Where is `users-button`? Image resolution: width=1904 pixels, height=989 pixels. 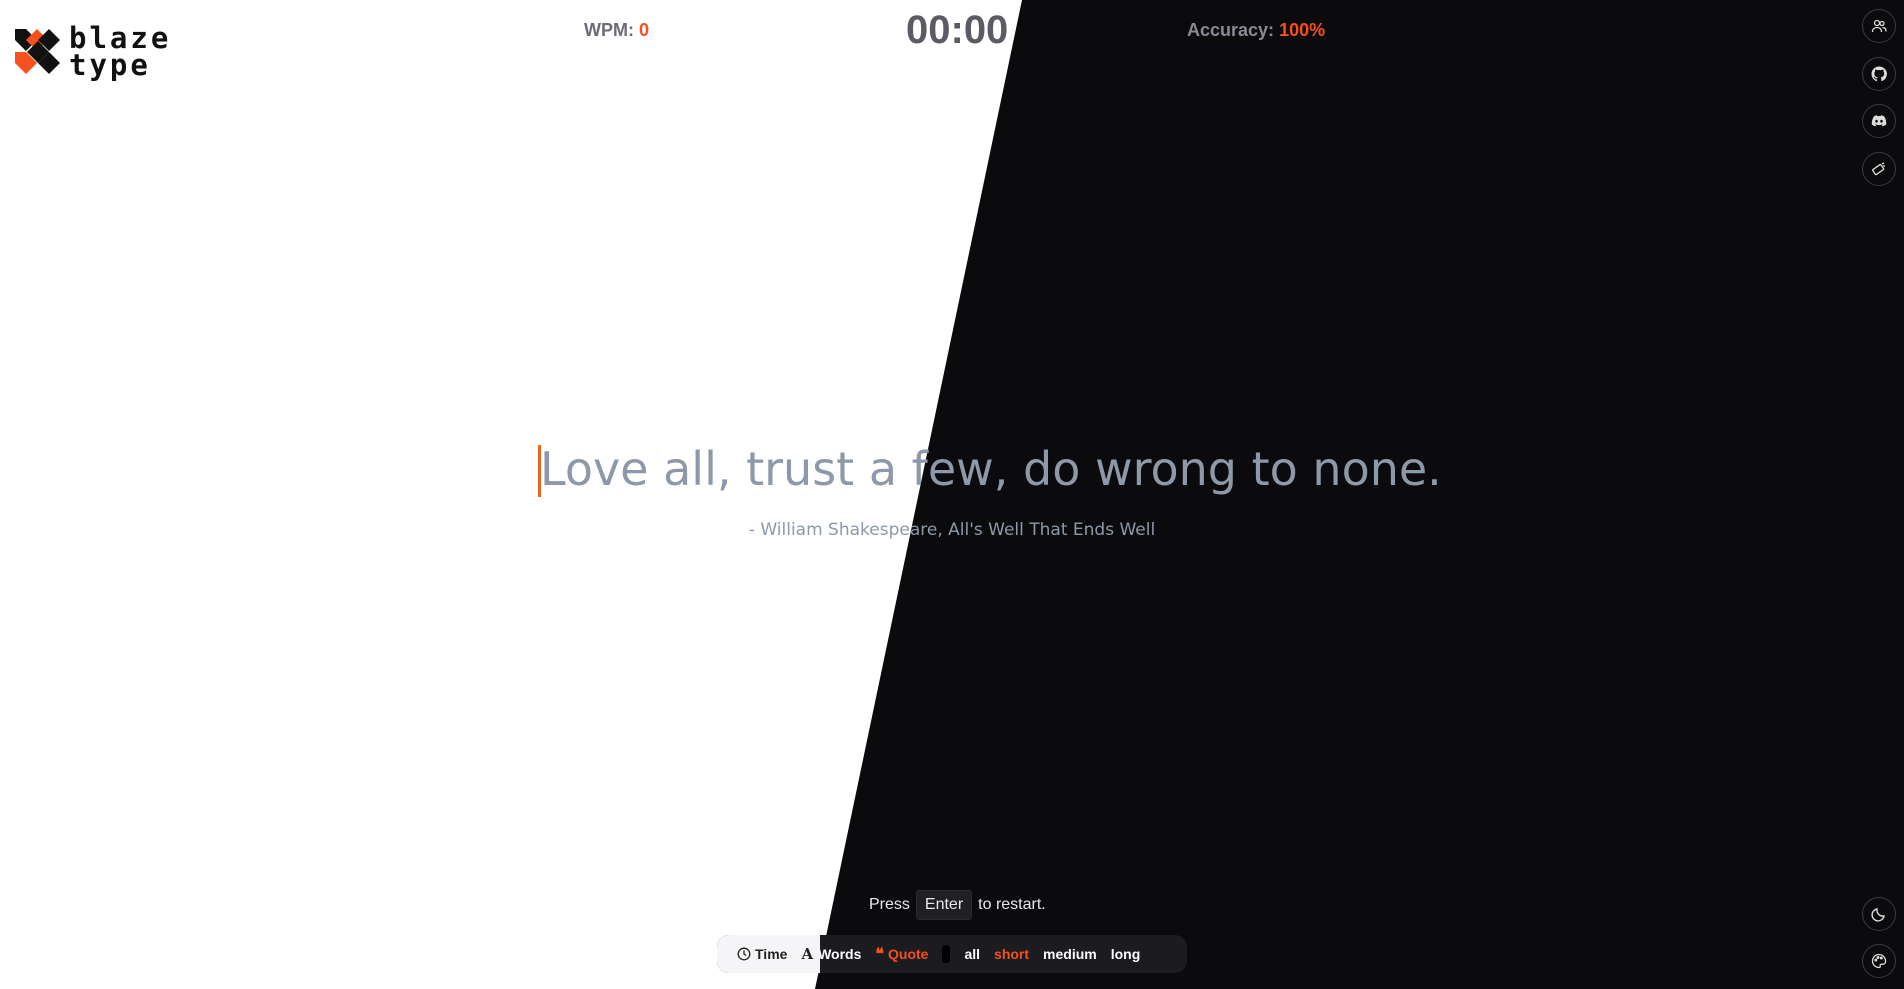 users-button is located at coordinates (1879, 26).